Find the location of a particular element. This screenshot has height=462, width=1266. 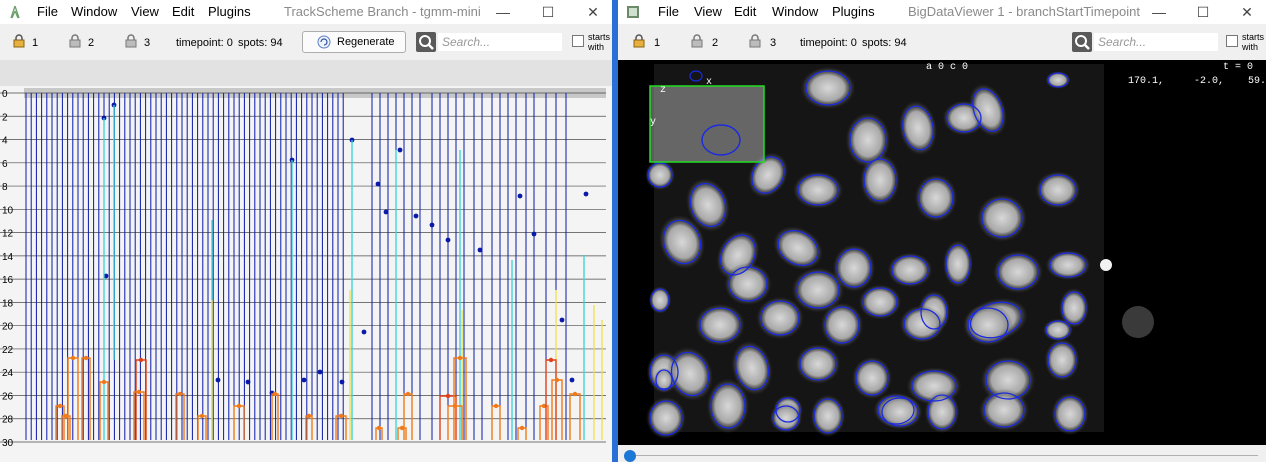

lock-3-label: 3 is located at coordinates (773, 43).